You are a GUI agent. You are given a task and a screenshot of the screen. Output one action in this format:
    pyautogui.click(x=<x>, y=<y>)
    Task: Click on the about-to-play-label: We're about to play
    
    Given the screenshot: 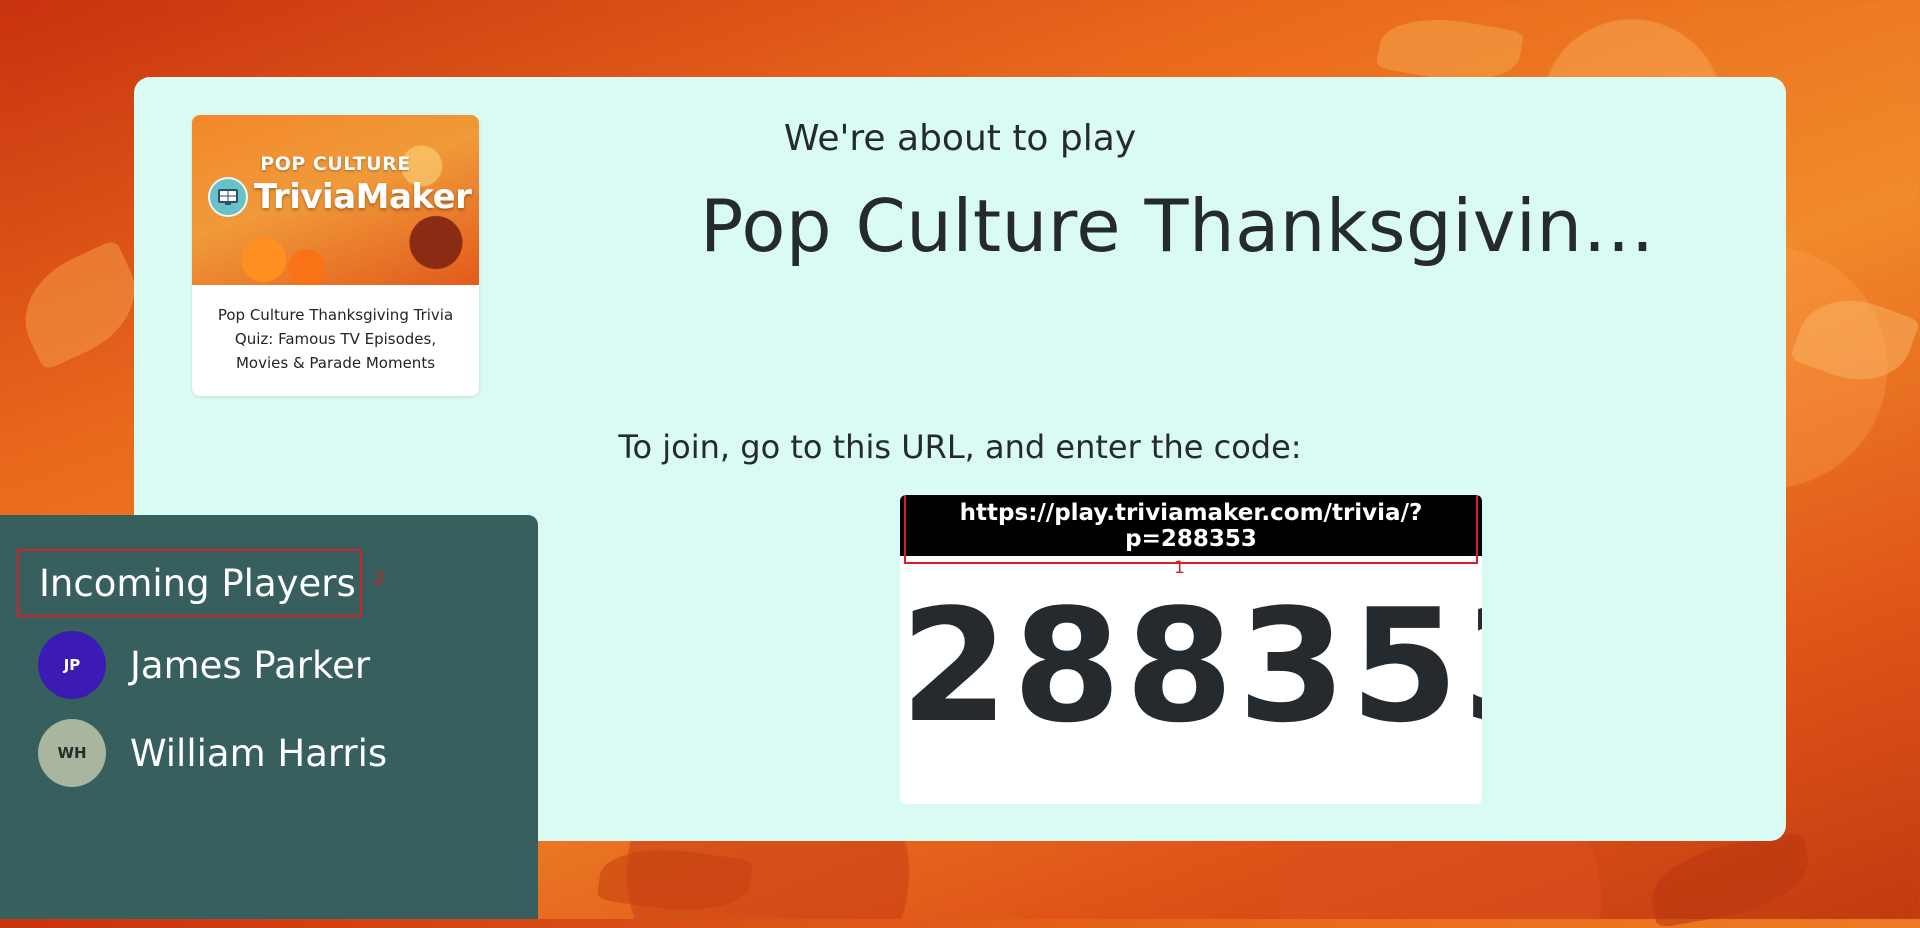 What is the action you would take?
    pyautogui.click(x=960, y=138)
    